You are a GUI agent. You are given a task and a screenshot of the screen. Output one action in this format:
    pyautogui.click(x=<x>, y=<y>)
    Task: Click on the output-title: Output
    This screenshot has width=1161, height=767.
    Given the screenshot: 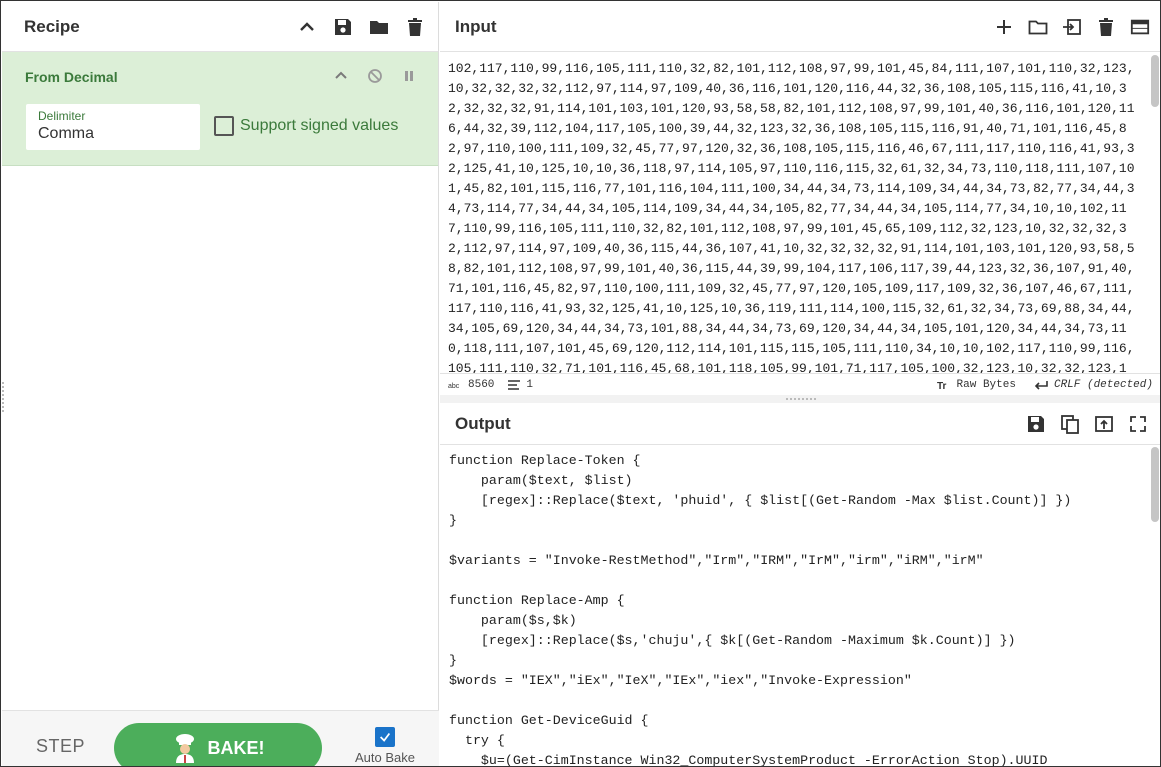 What is the action you would take?
    pyautogui.click(x=483, y=423)
    